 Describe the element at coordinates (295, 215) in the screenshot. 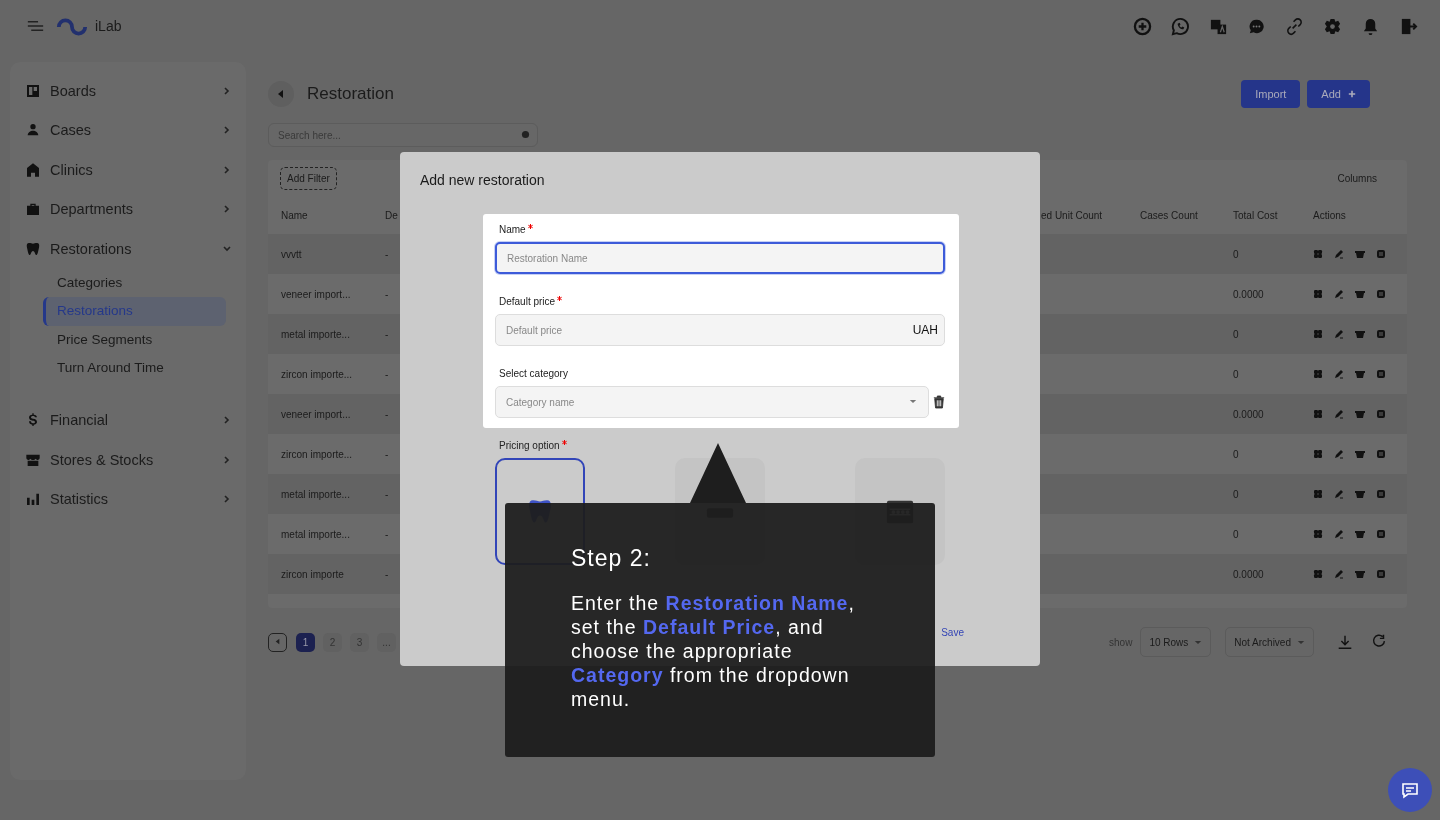

I see `column-header: Name` at that location.